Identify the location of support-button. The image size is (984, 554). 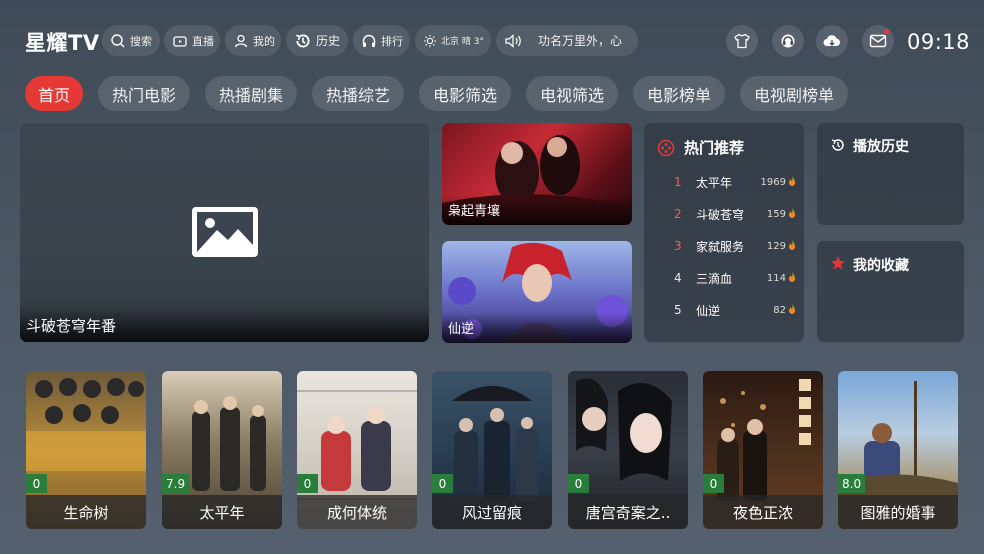
(788, 41).